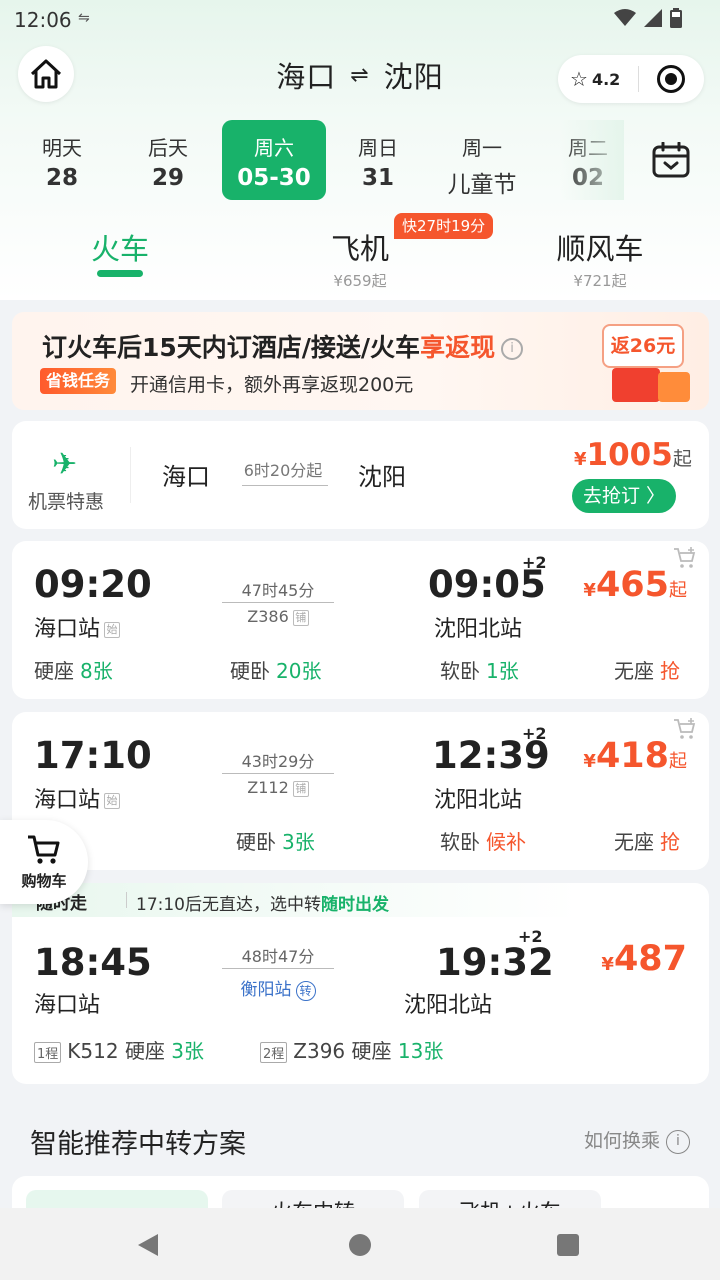 This screenshot has height=1280, width=720. What do you see at coordinates (73, 671) in the screenshot?
I see `seat-info: 硬座 8张` at bounding box center [73, 671].